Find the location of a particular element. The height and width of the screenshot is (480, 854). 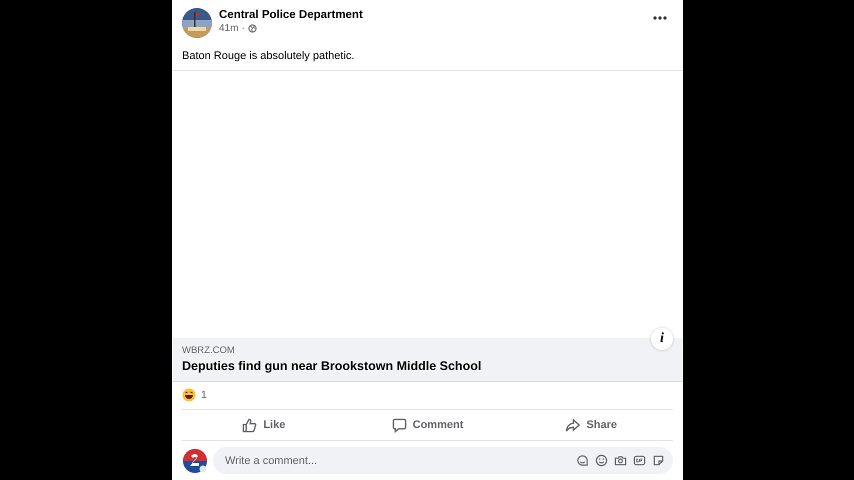

post-text: Baton Rouge is absolutely pathetic. is located at coordinates (268, 56).